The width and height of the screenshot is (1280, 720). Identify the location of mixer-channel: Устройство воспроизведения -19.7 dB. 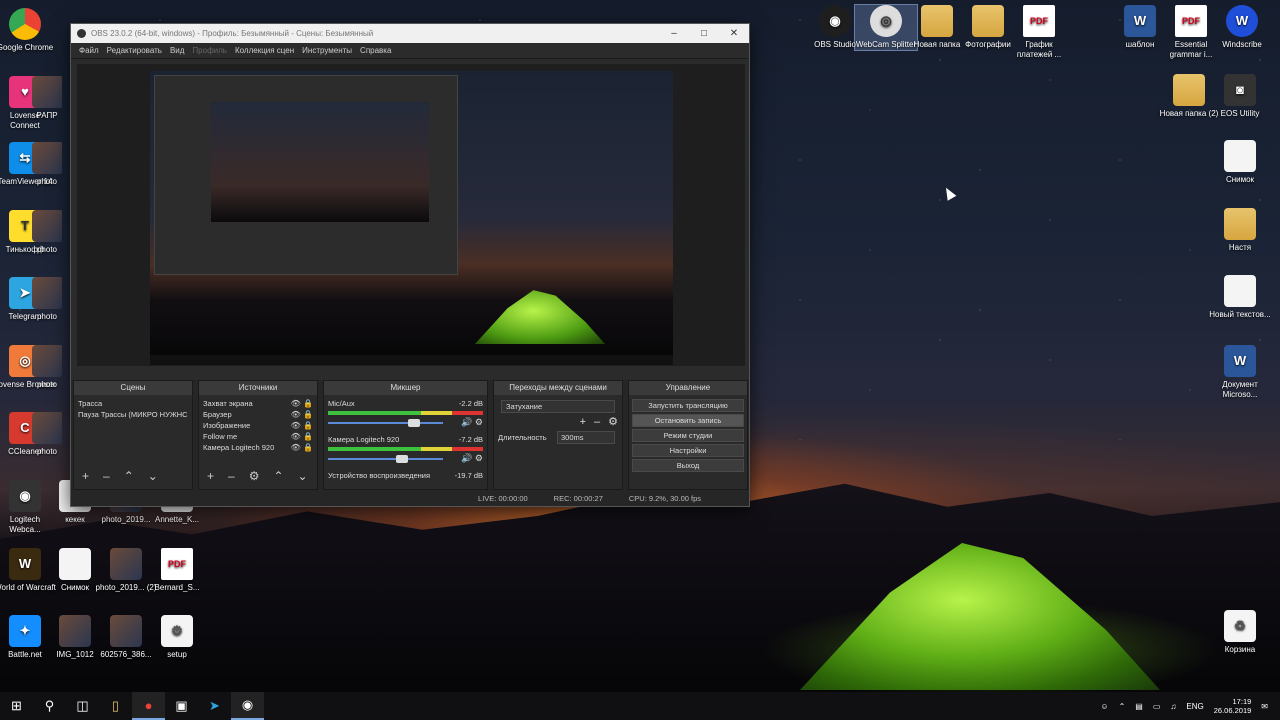
(405, 475).